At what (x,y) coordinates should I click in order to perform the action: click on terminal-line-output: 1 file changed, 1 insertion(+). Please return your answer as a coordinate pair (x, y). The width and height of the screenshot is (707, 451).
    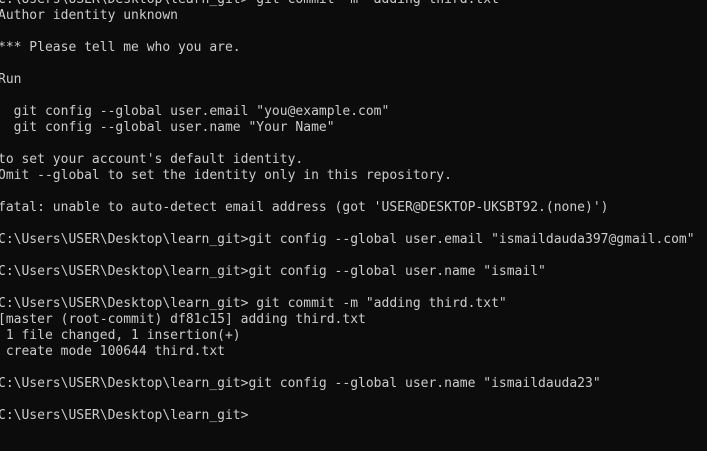
    Looking at the image, I should click on (120, 335).